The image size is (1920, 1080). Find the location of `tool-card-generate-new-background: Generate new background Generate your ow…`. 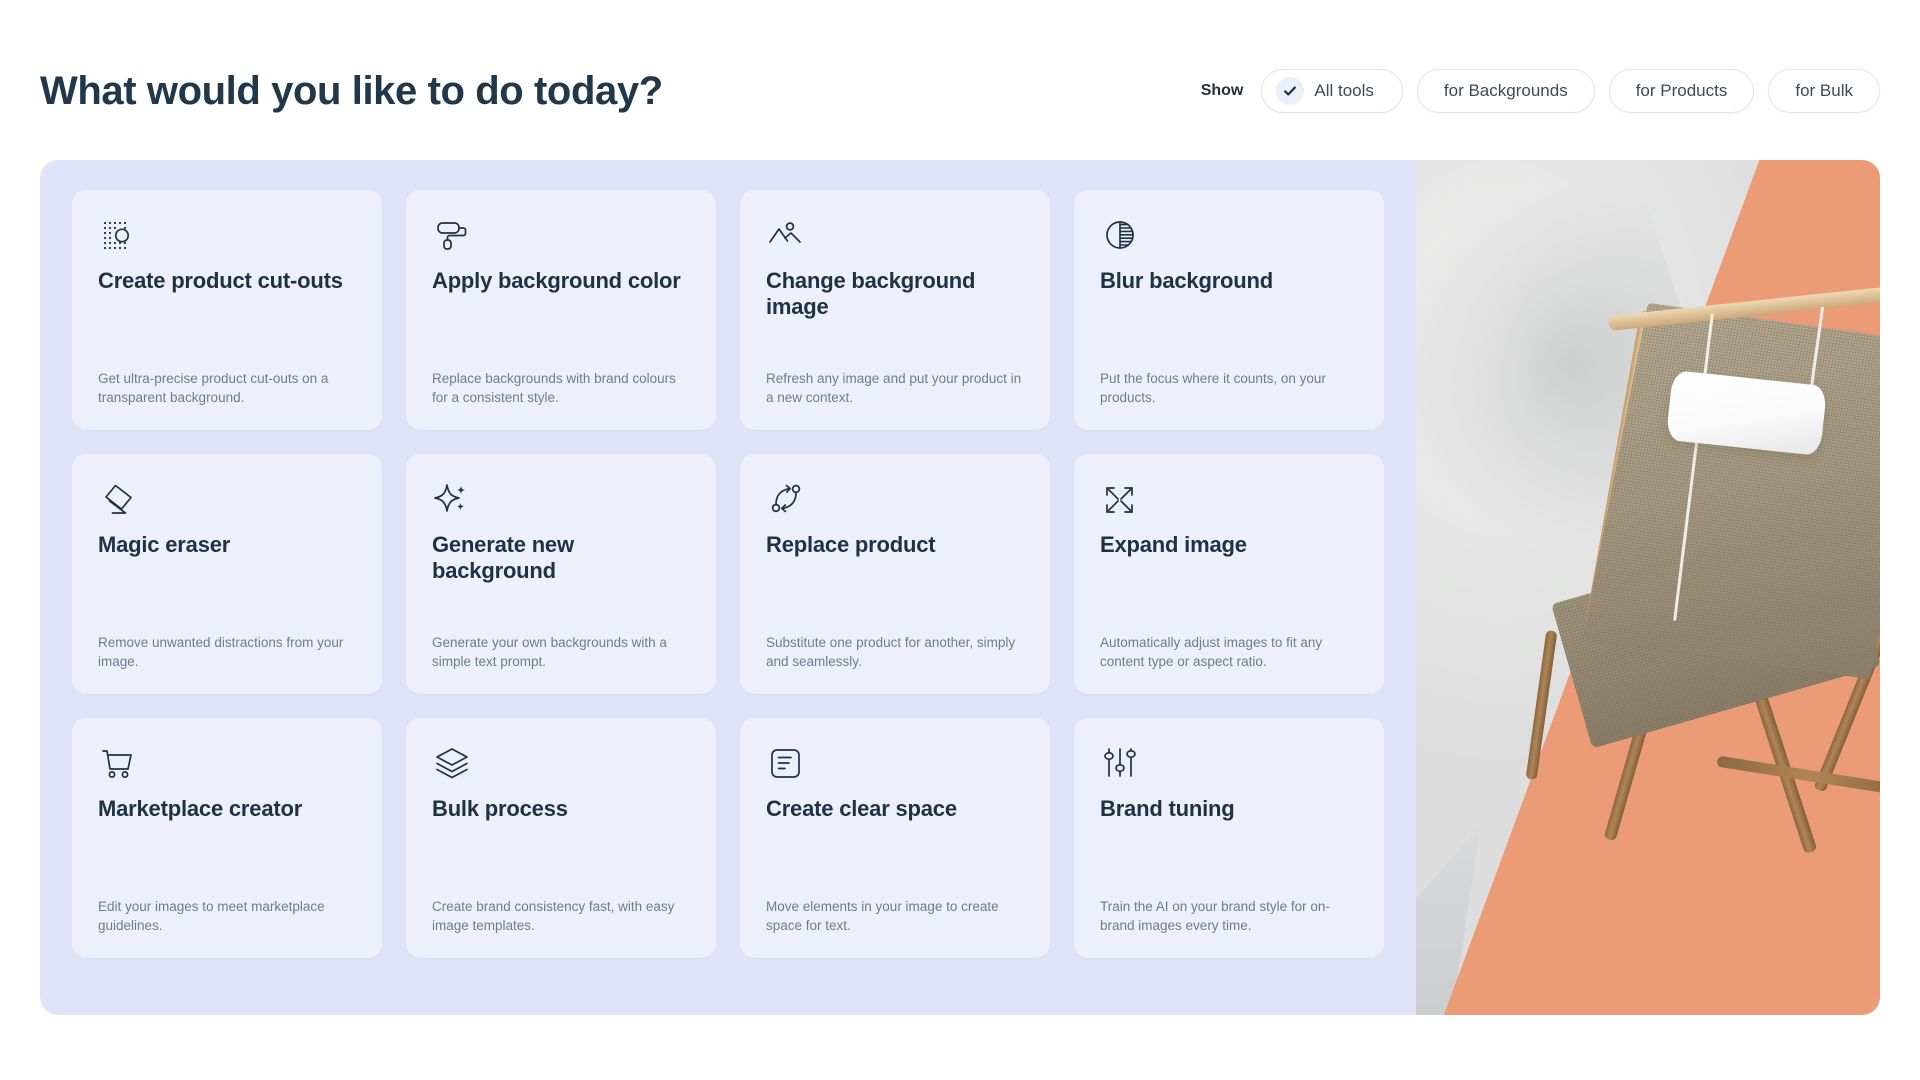

tool-card-generate-new-background: Generate new background Generate your ow… is located at coordinates (561, 574).